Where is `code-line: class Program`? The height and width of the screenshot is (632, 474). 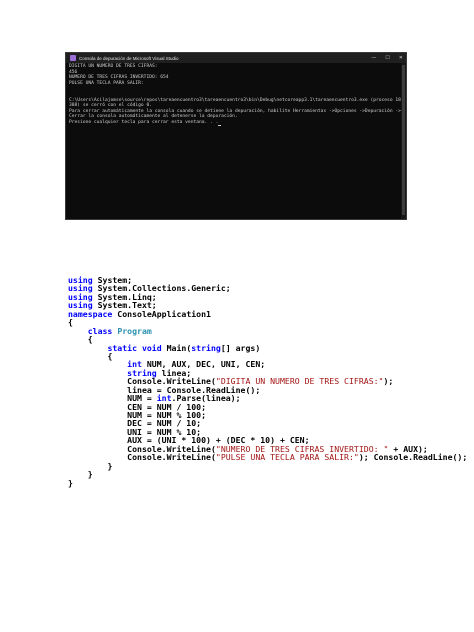 code-line: class Program is located at coordinates (267, 330).